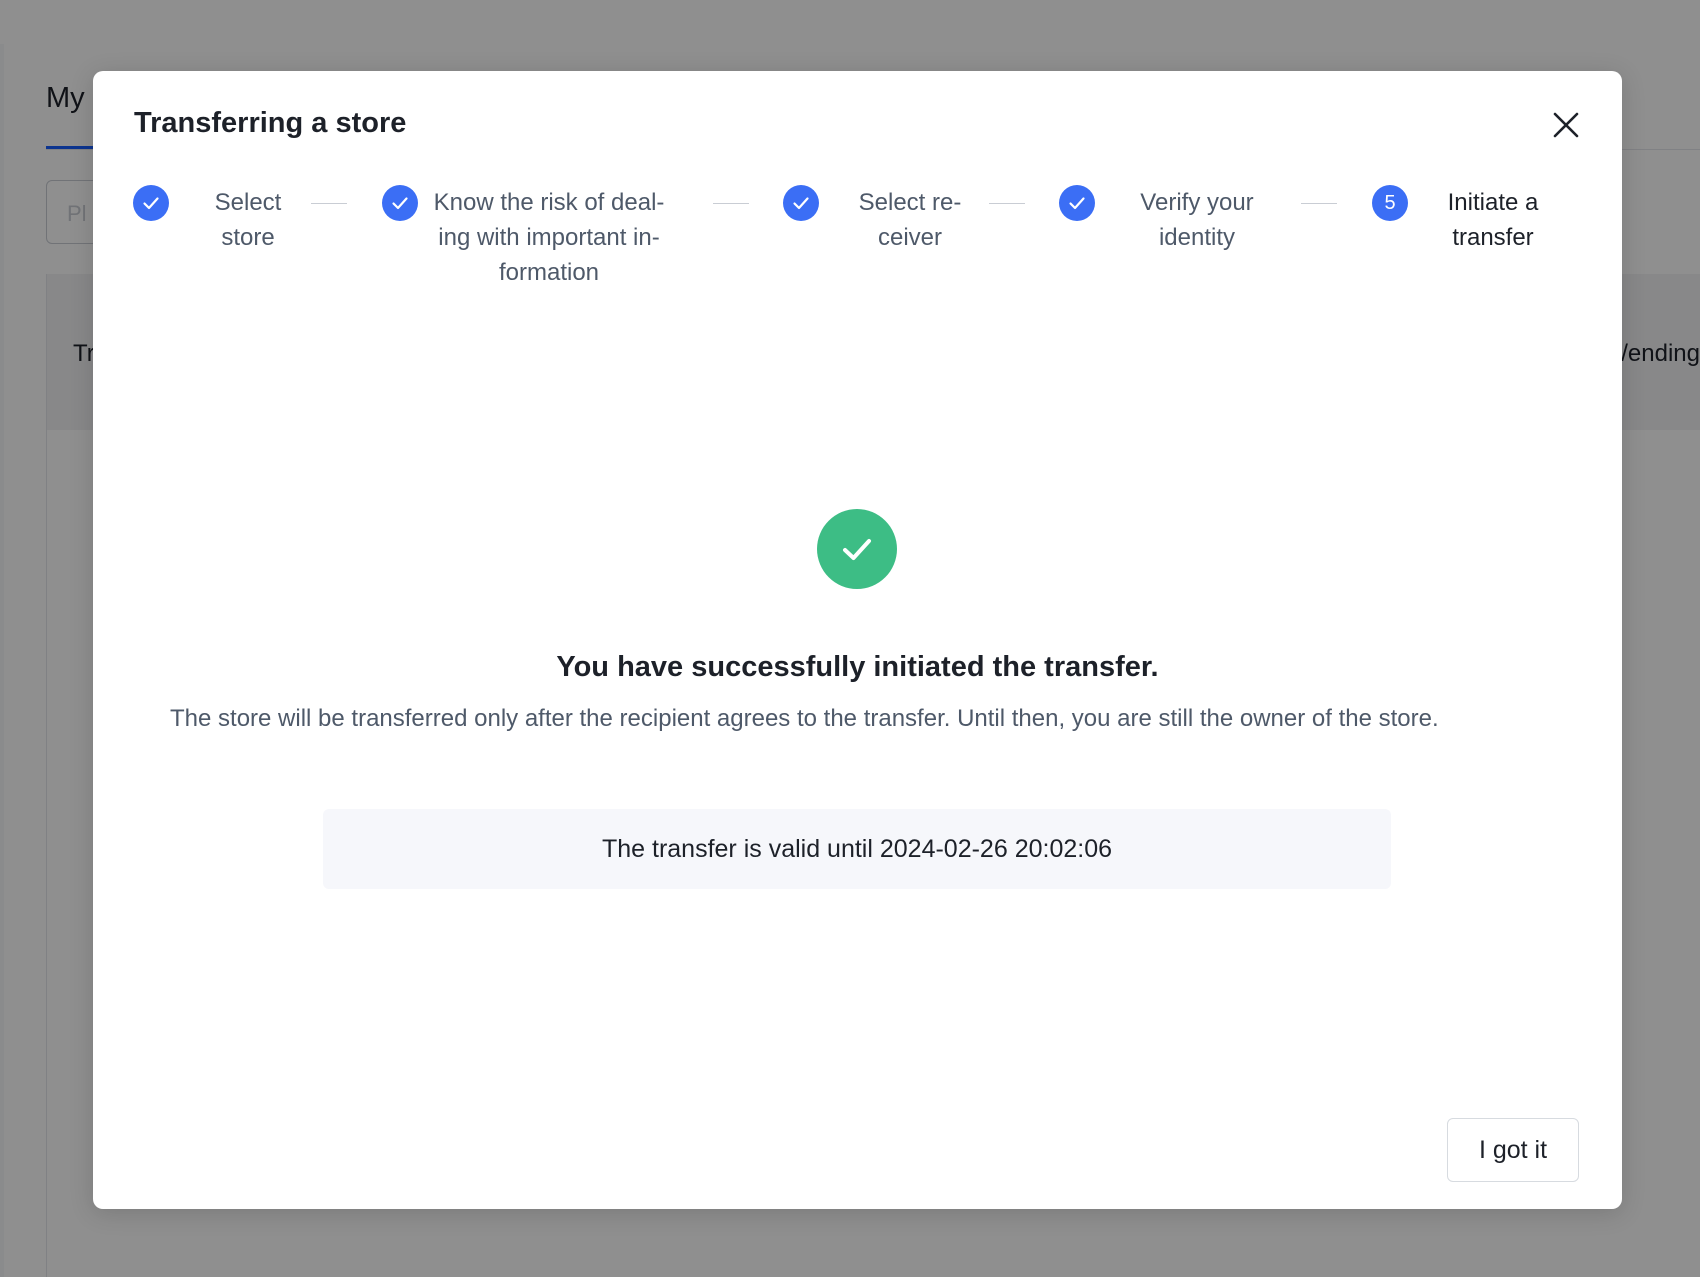 The height and width of the screenshot is (1277, 1700). What do you see at coordinates (151, 203) in the screenshot?
I see `step-1-check-icon` at bounding box center [151, 203].